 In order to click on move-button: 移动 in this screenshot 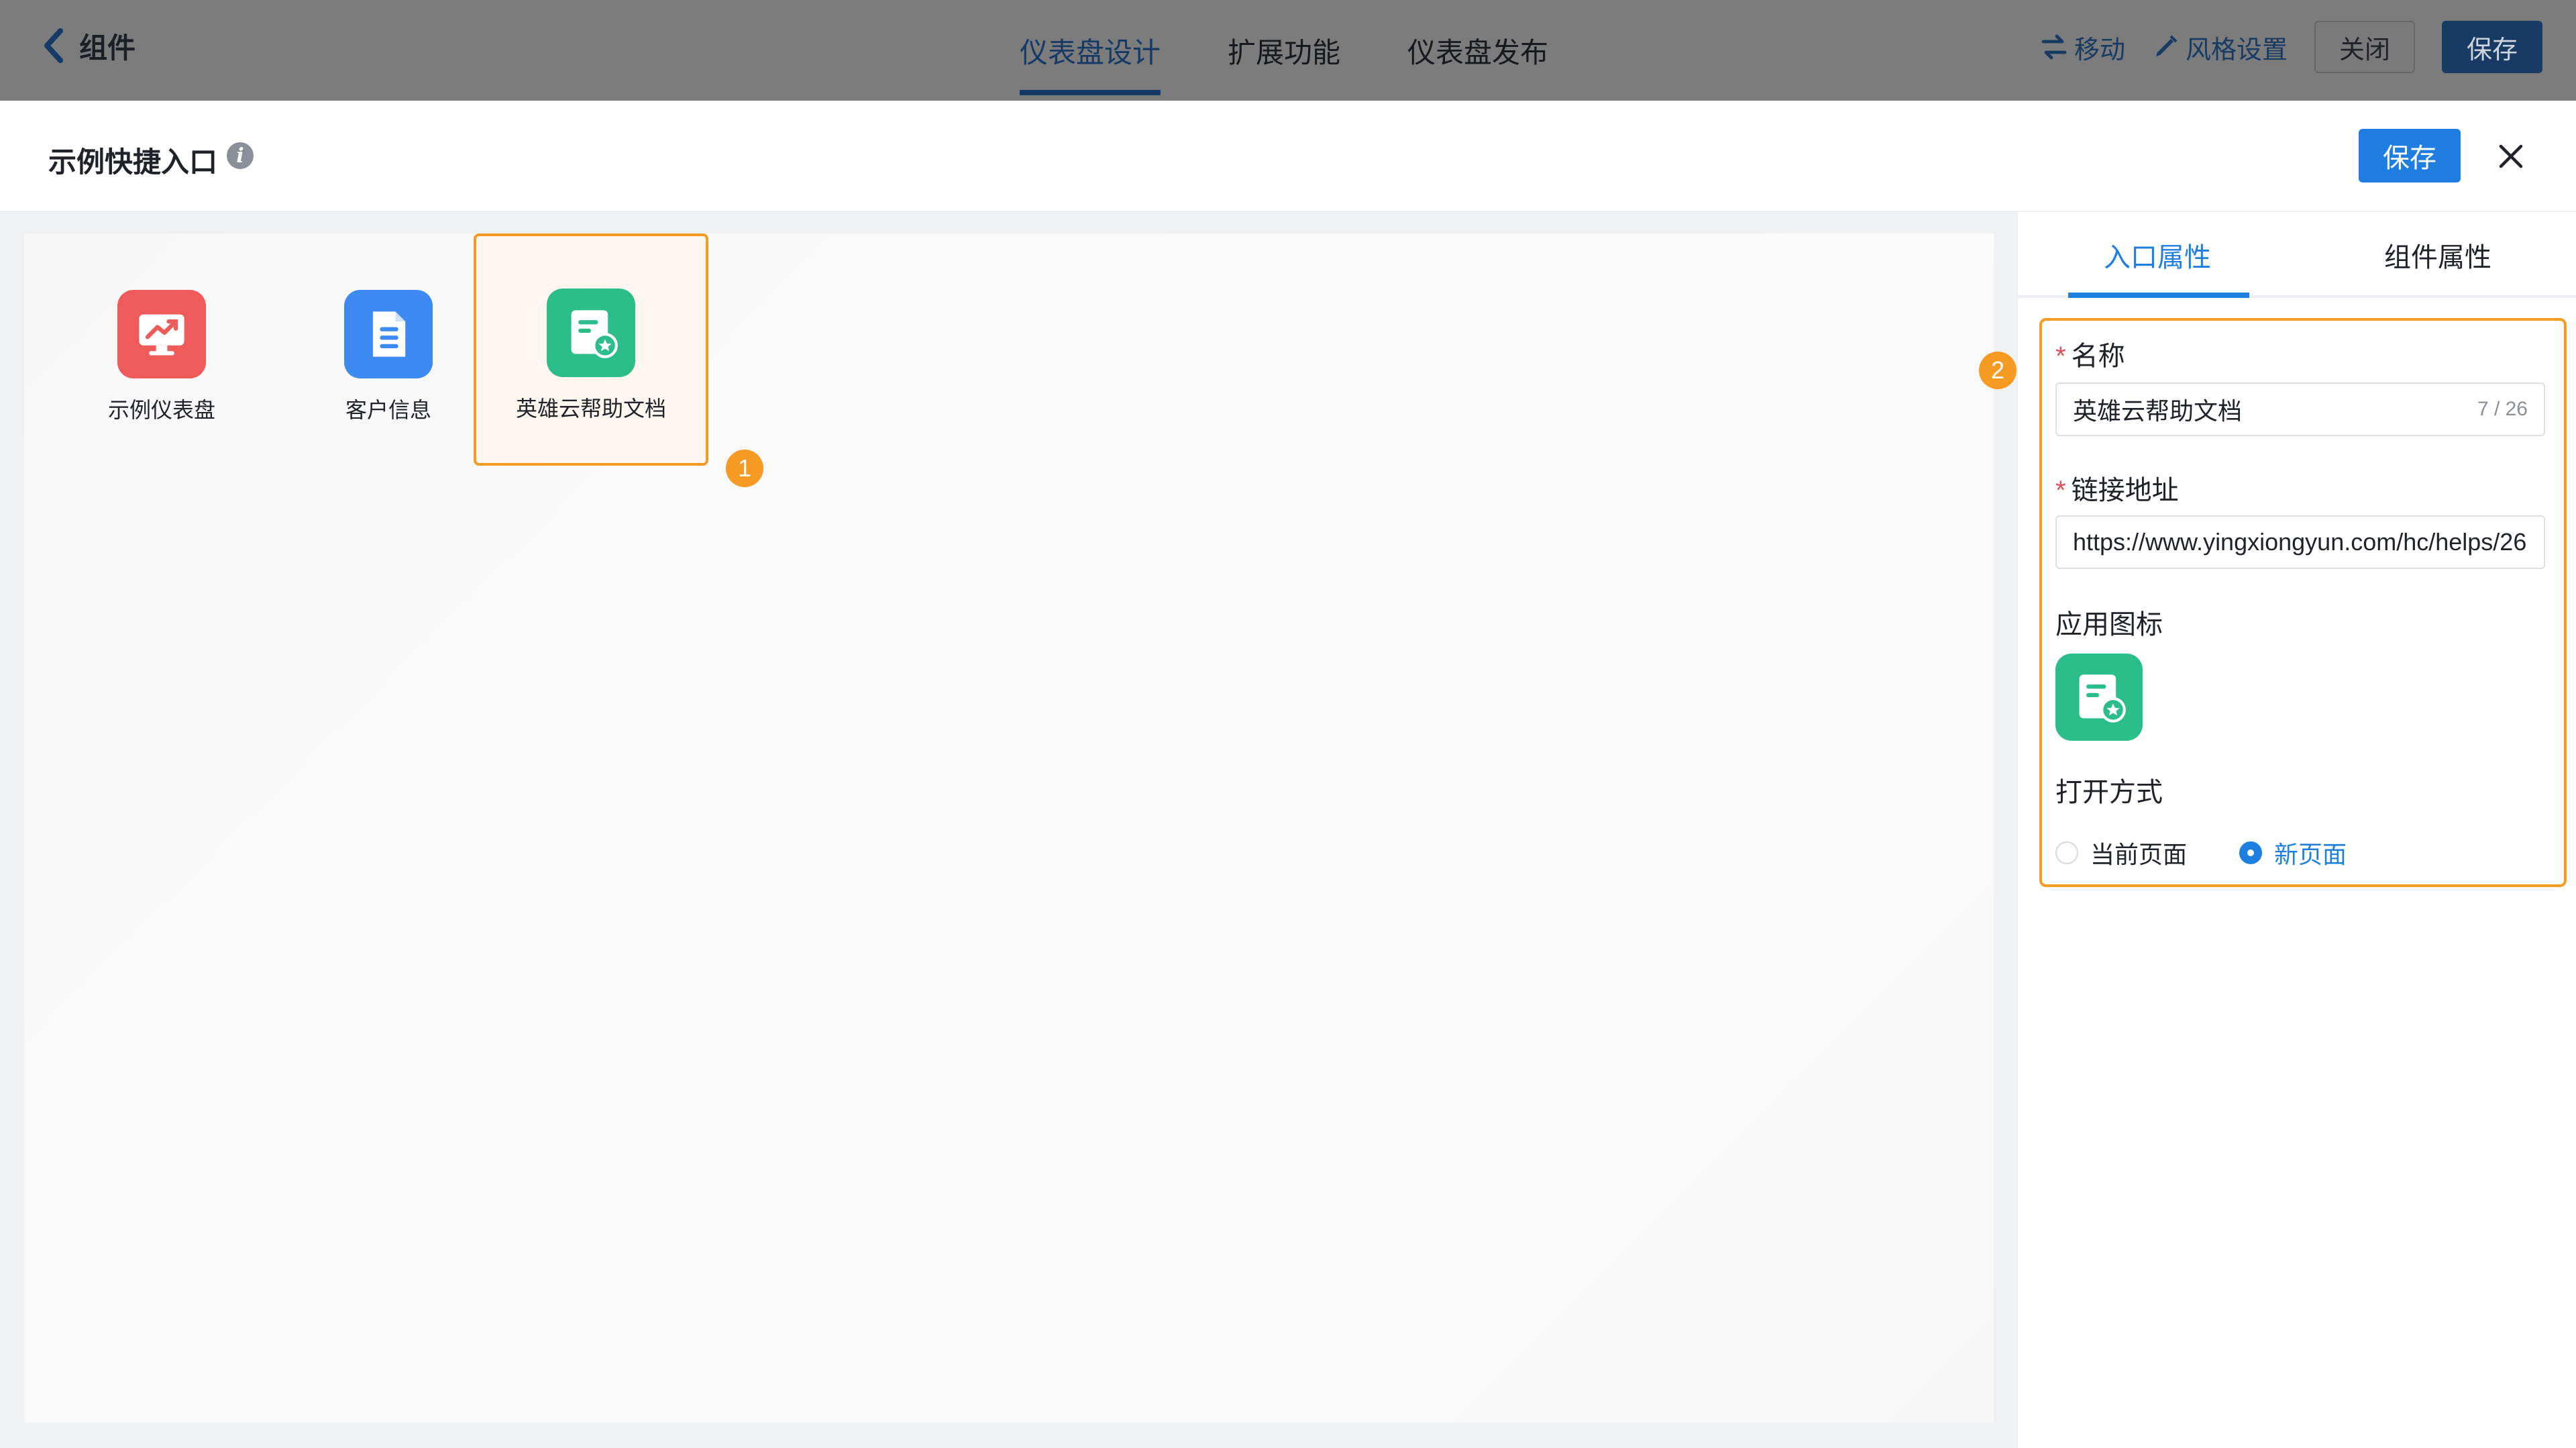, I will do `click(2083, 47)`.